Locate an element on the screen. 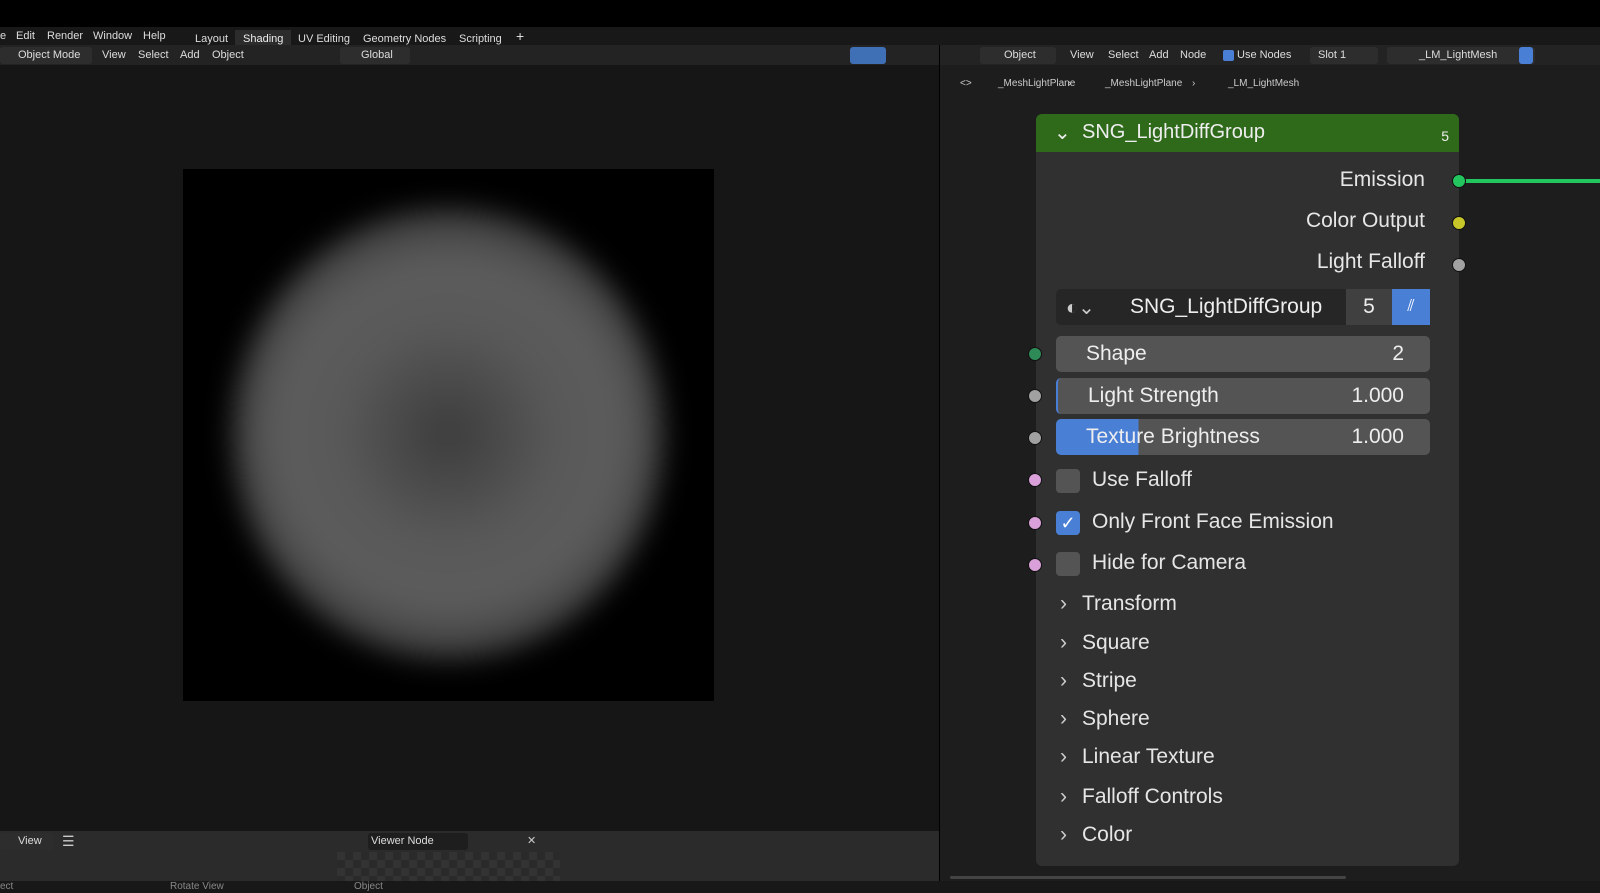  node-group-selector: ◐⌄ SNG_LightDiffGroup 5 ⫽ is located at coordinates (1243, 307).